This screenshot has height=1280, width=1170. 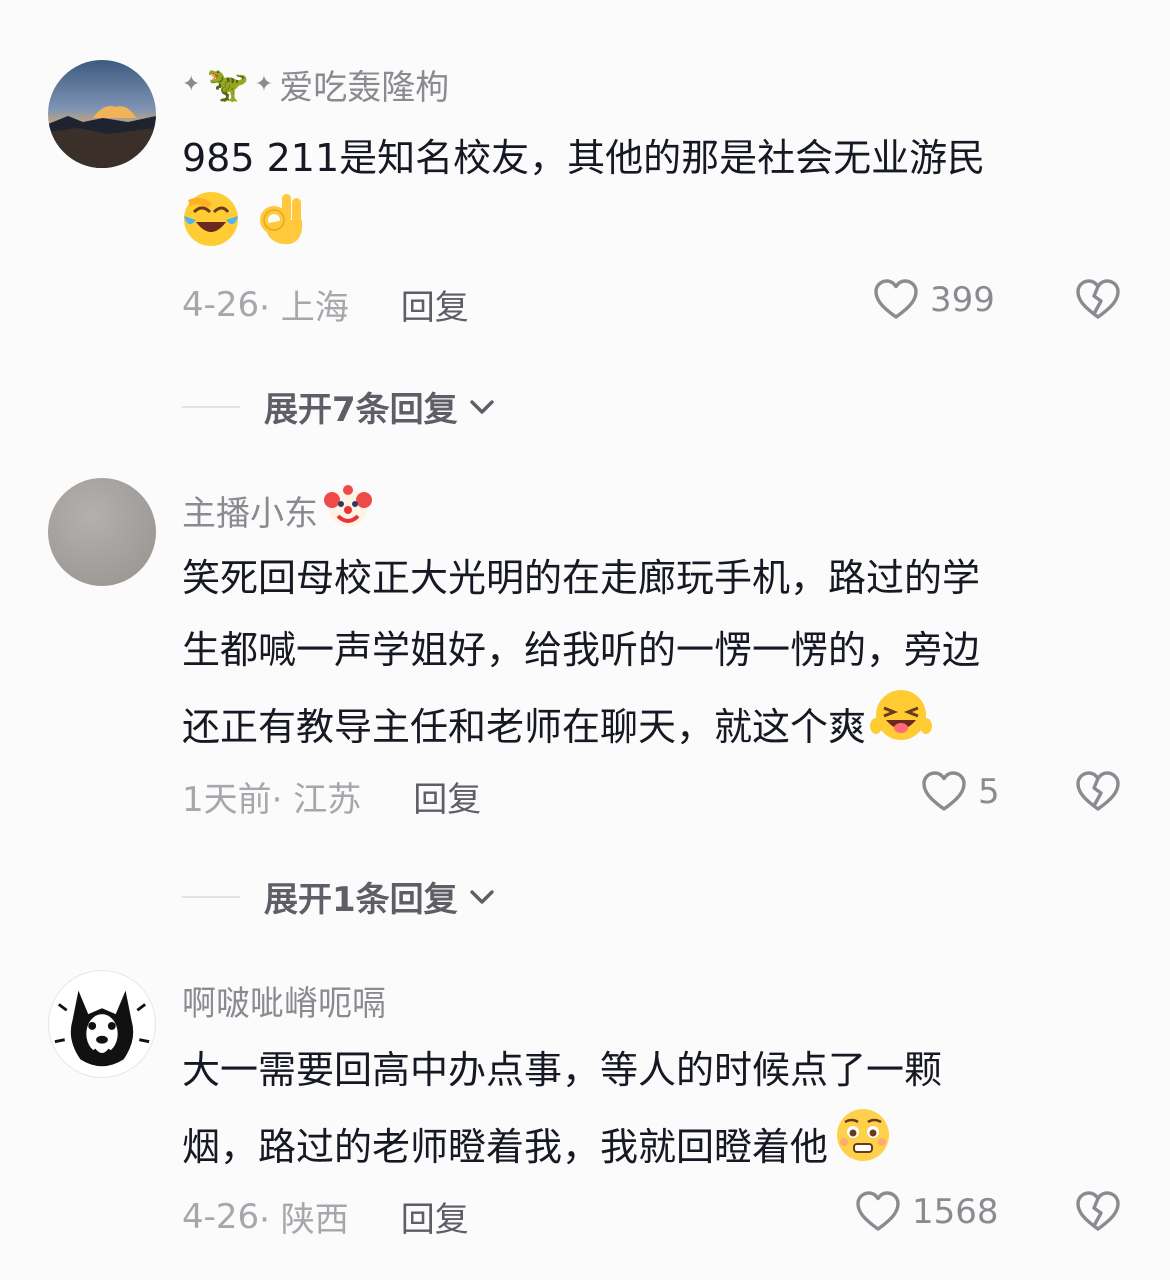 I want to click on comment-line: 笑死回母校正大光明的在走廊玩手机，路过的学, so click(x=581, y=578).